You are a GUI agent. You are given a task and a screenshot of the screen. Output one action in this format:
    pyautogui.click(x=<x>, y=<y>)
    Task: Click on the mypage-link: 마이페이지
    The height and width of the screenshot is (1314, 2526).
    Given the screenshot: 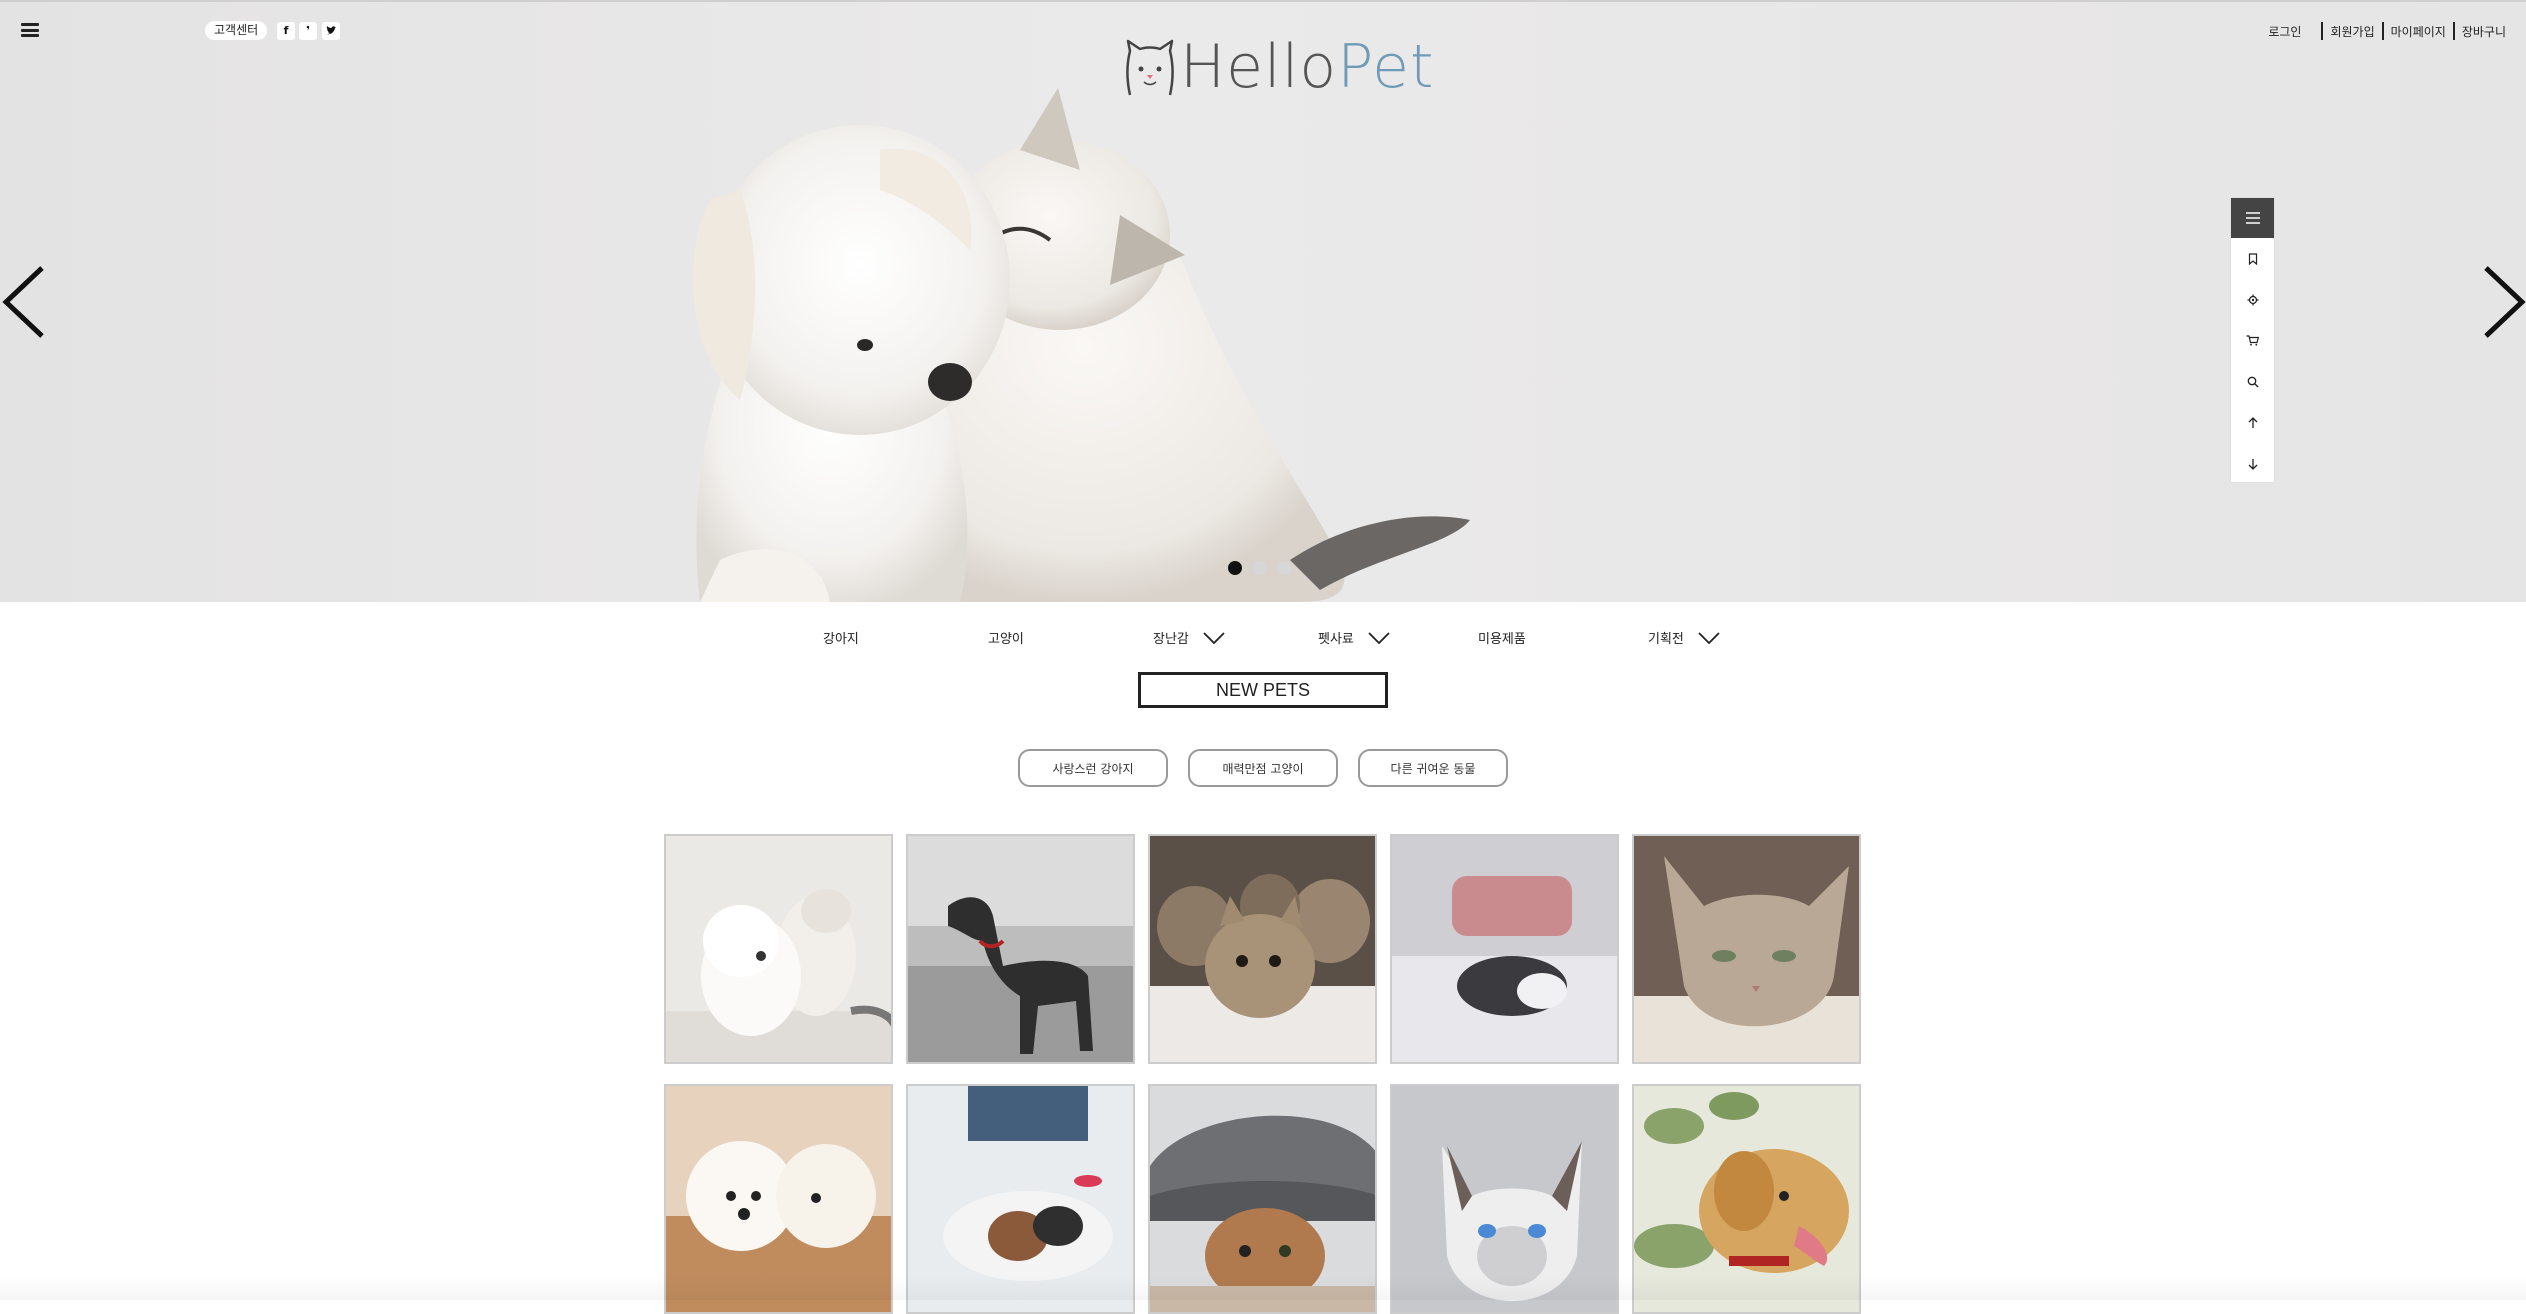 What is the action you would take?
    pyautogui.click(x=2418, y=31)
    